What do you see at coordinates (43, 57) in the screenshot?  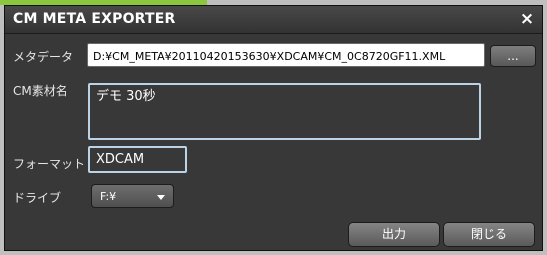 I see `metadata-label: メタデータ` at bounding box center [43, 57].